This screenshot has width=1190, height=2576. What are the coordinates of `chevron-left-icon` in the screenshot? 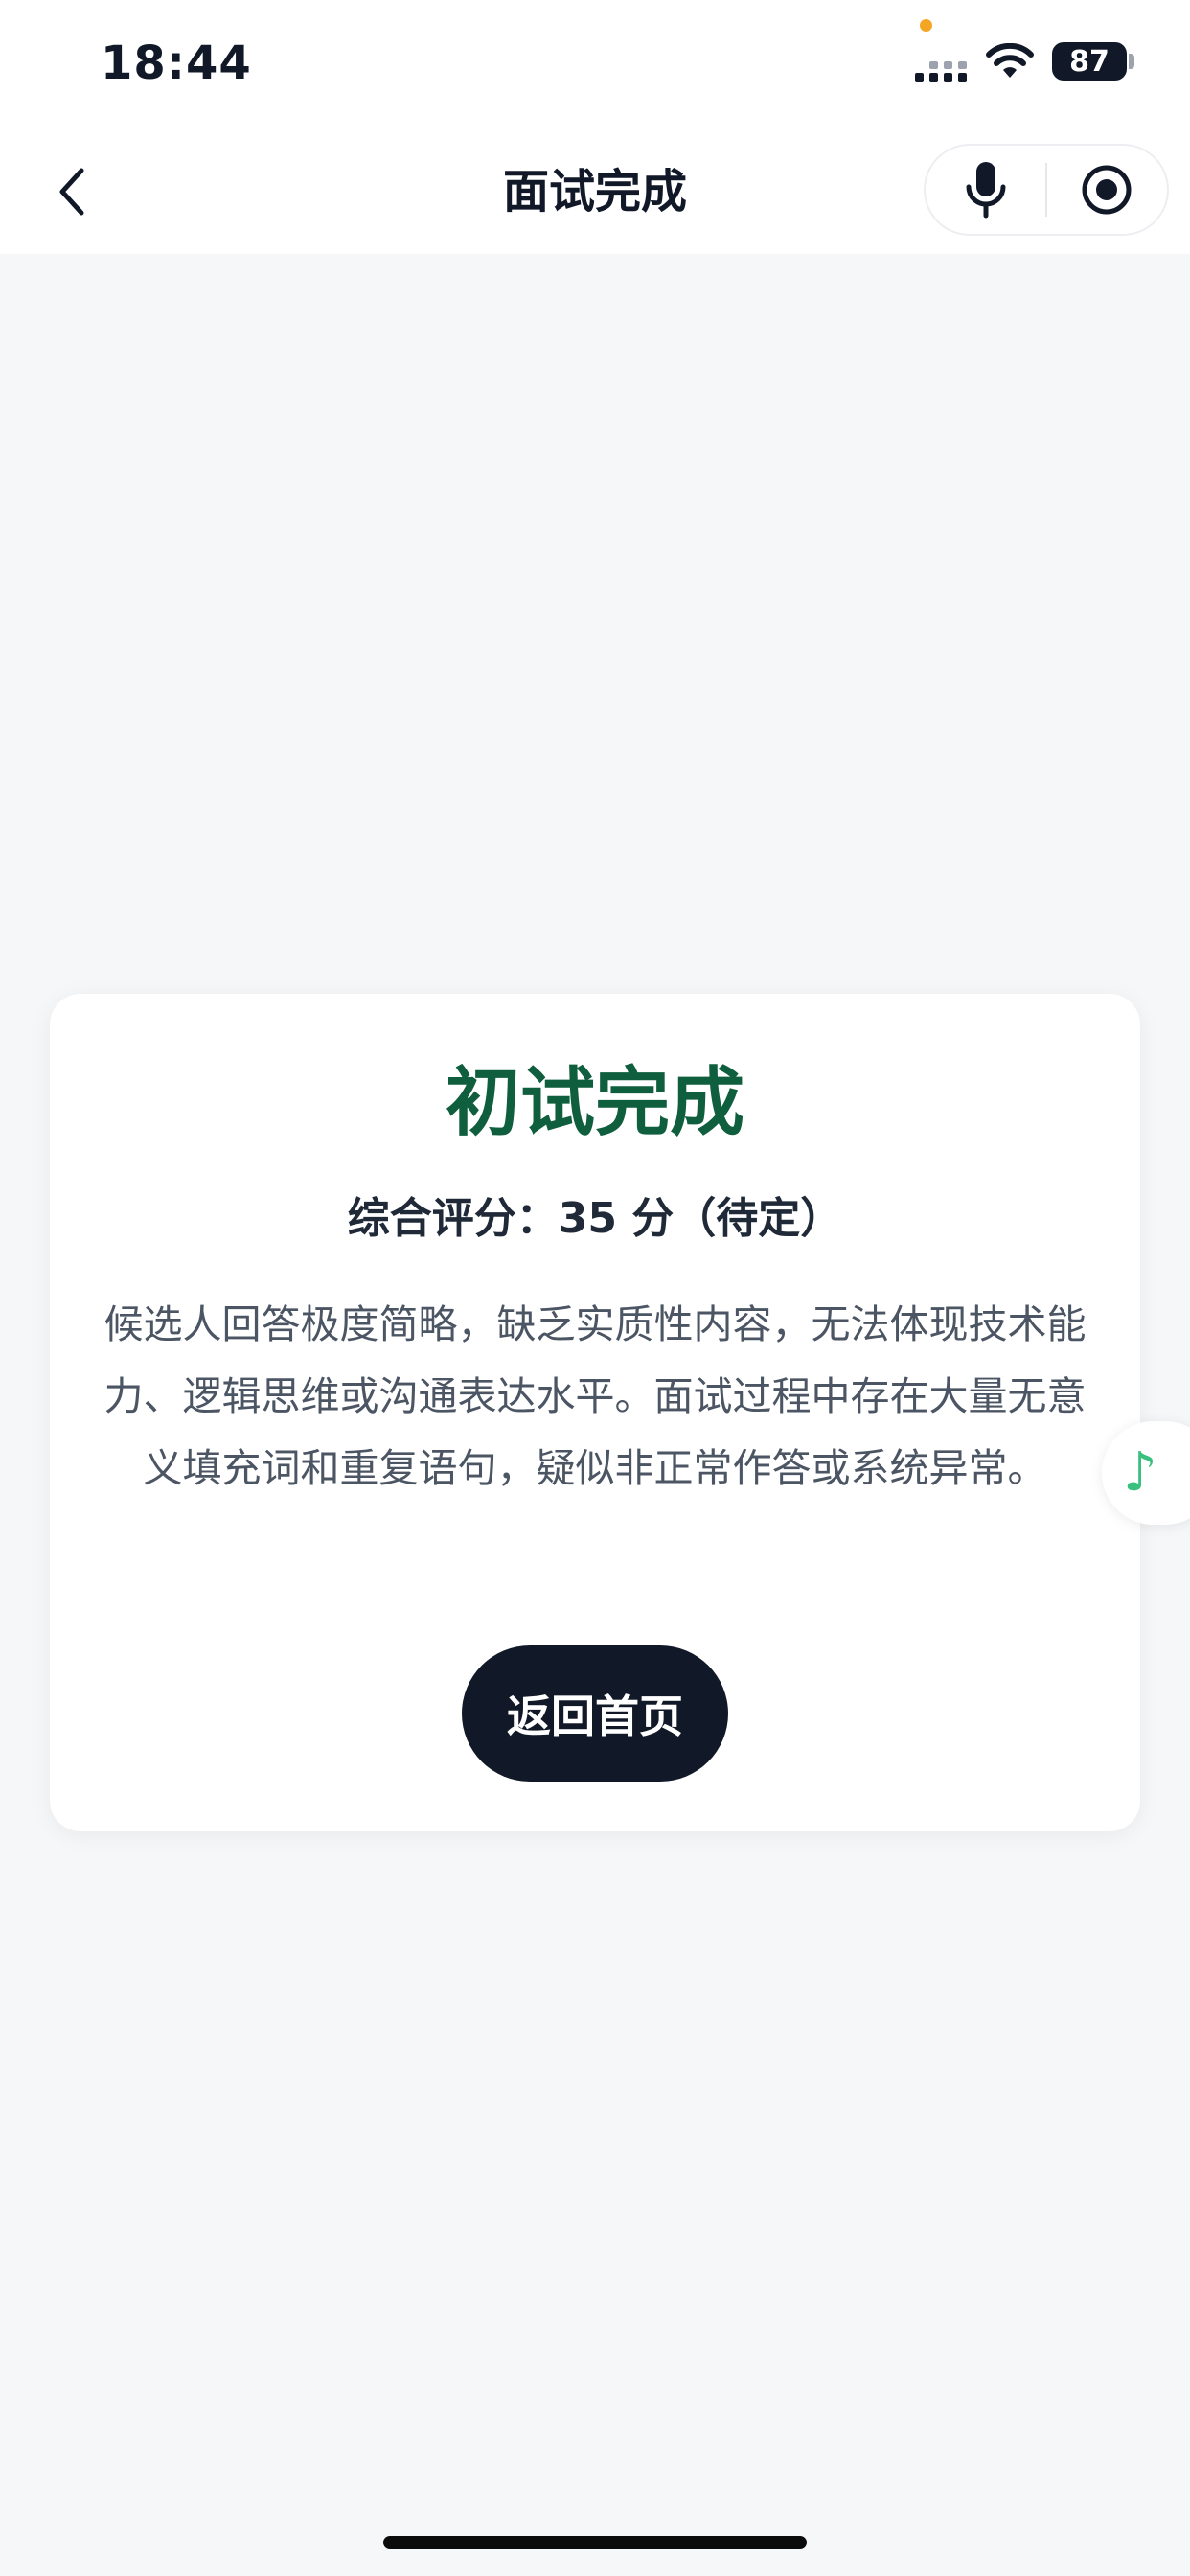 It's located at (72, 192).